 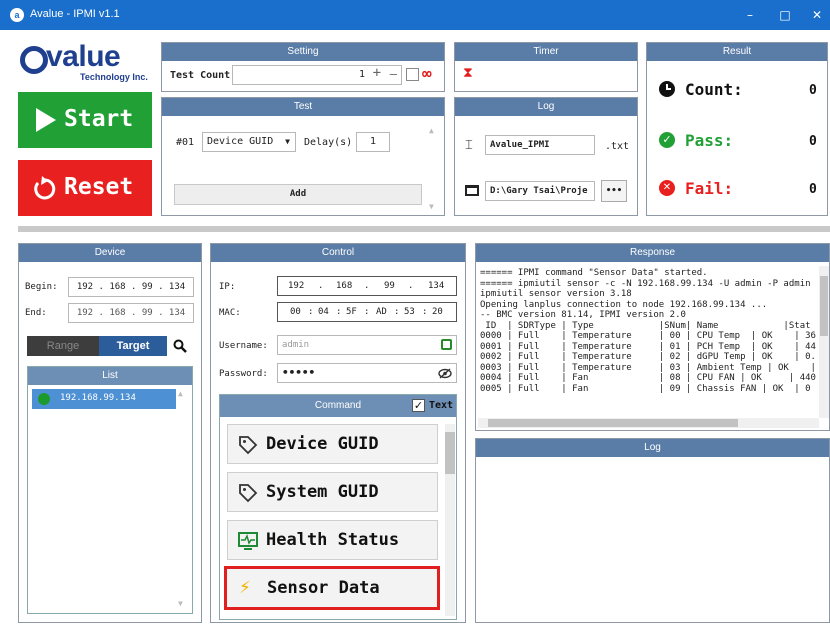 What do you see at coordinates (104, 399) in the screenshot?
I see `list-item: 192.168.99.134` at bounding box center [104, 399].